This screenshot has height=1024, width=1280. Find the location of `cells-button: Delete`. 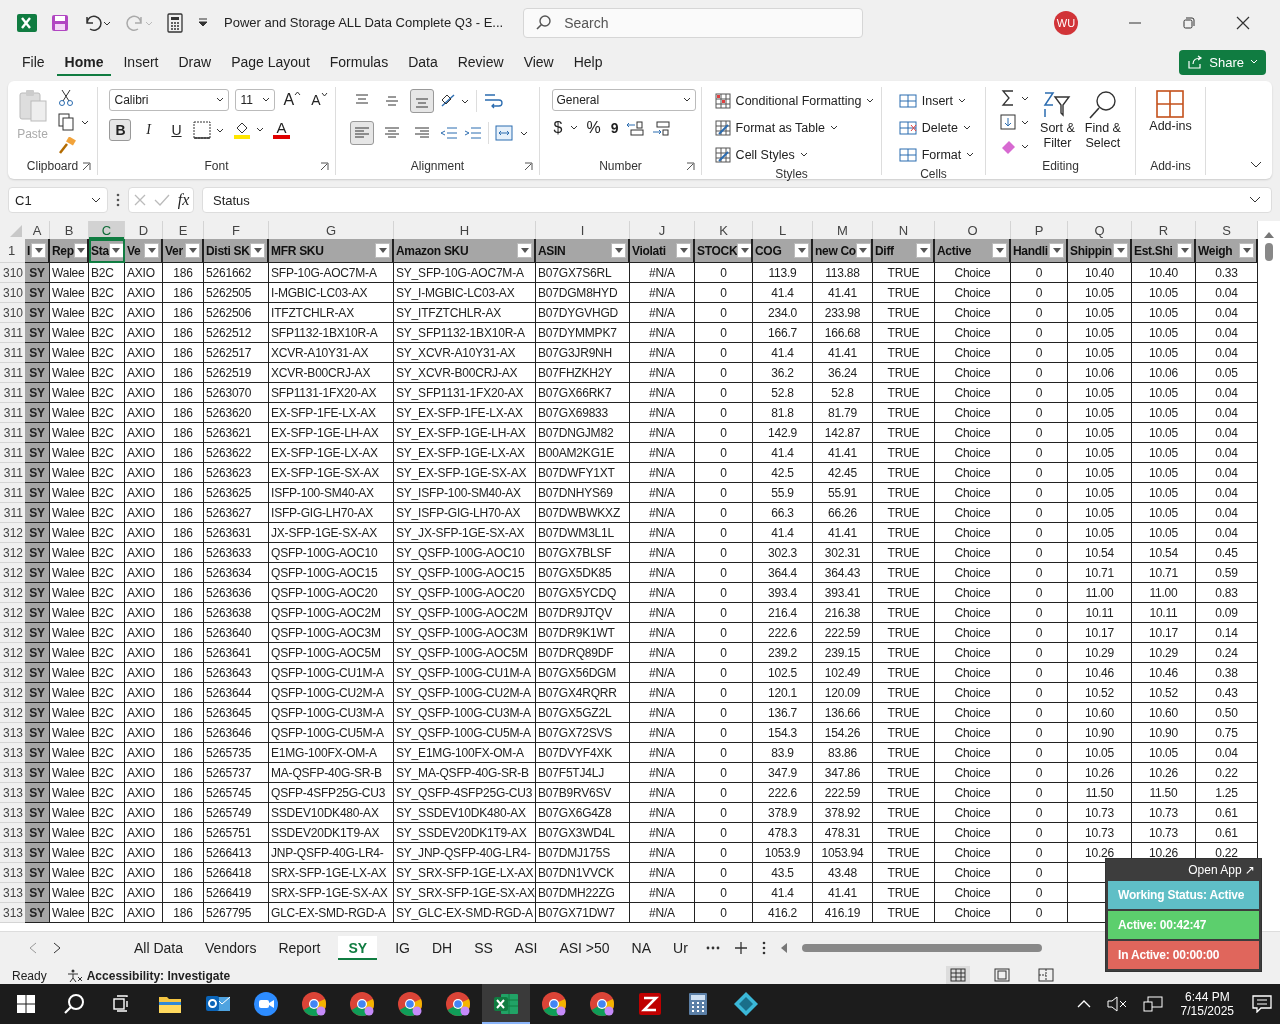

cells-button: Delete is located at coordinates (934, 128).